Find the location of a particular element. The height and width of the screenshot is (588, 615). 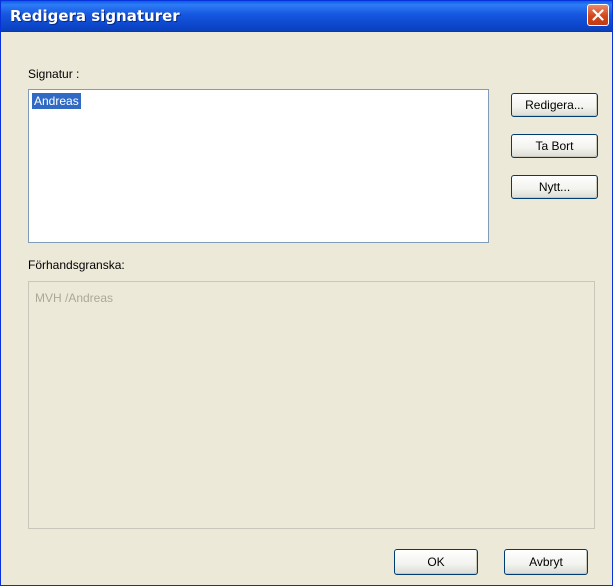

close-icon is located at coordinates (598, 15).